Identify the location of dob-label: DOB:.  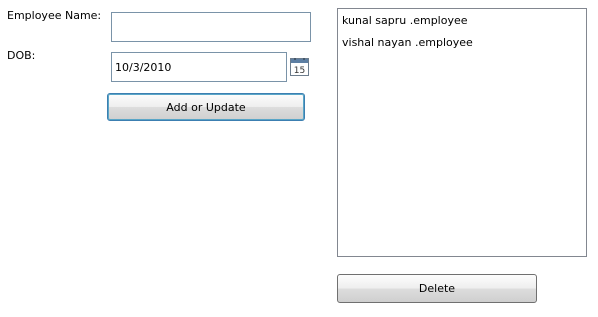
(21, 55).